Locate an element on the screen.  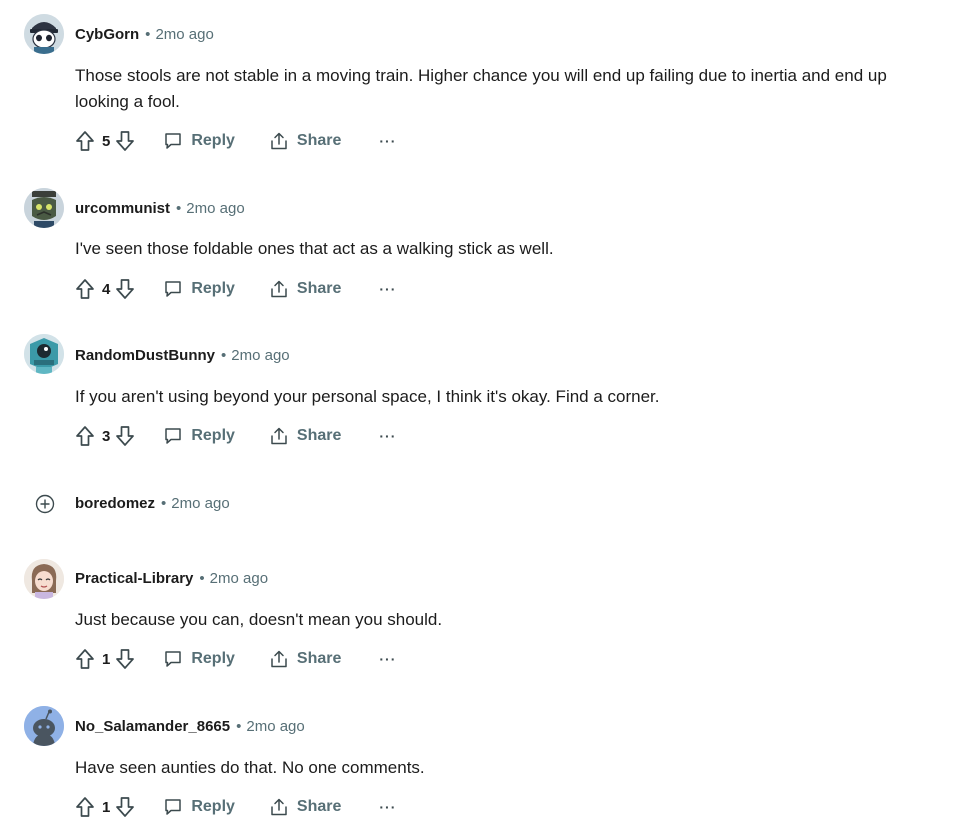
username: Practical-Library is located at coordinates (134, 578).